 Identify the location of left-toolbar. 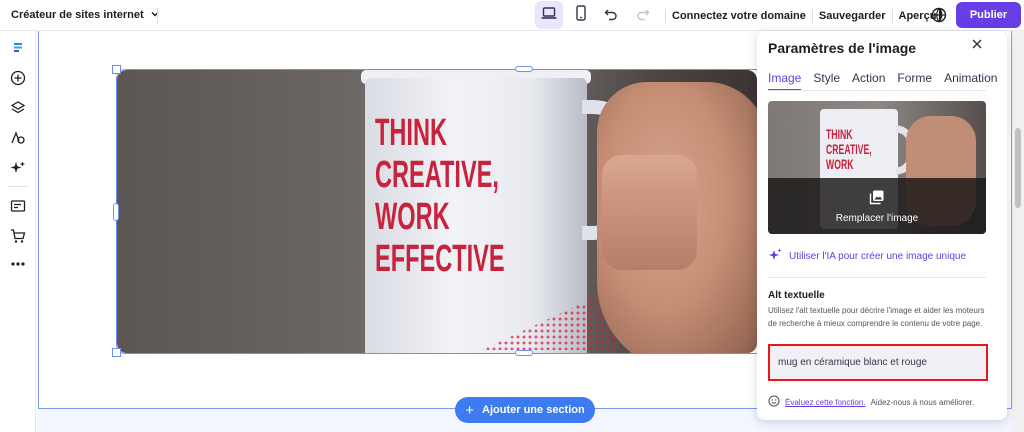
(18, 231).